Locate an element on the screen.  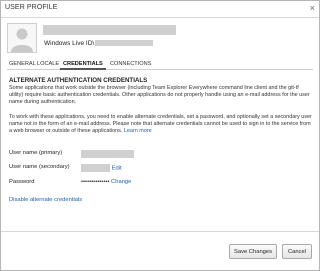
close-icon: × is located at coordinates (312, 8).